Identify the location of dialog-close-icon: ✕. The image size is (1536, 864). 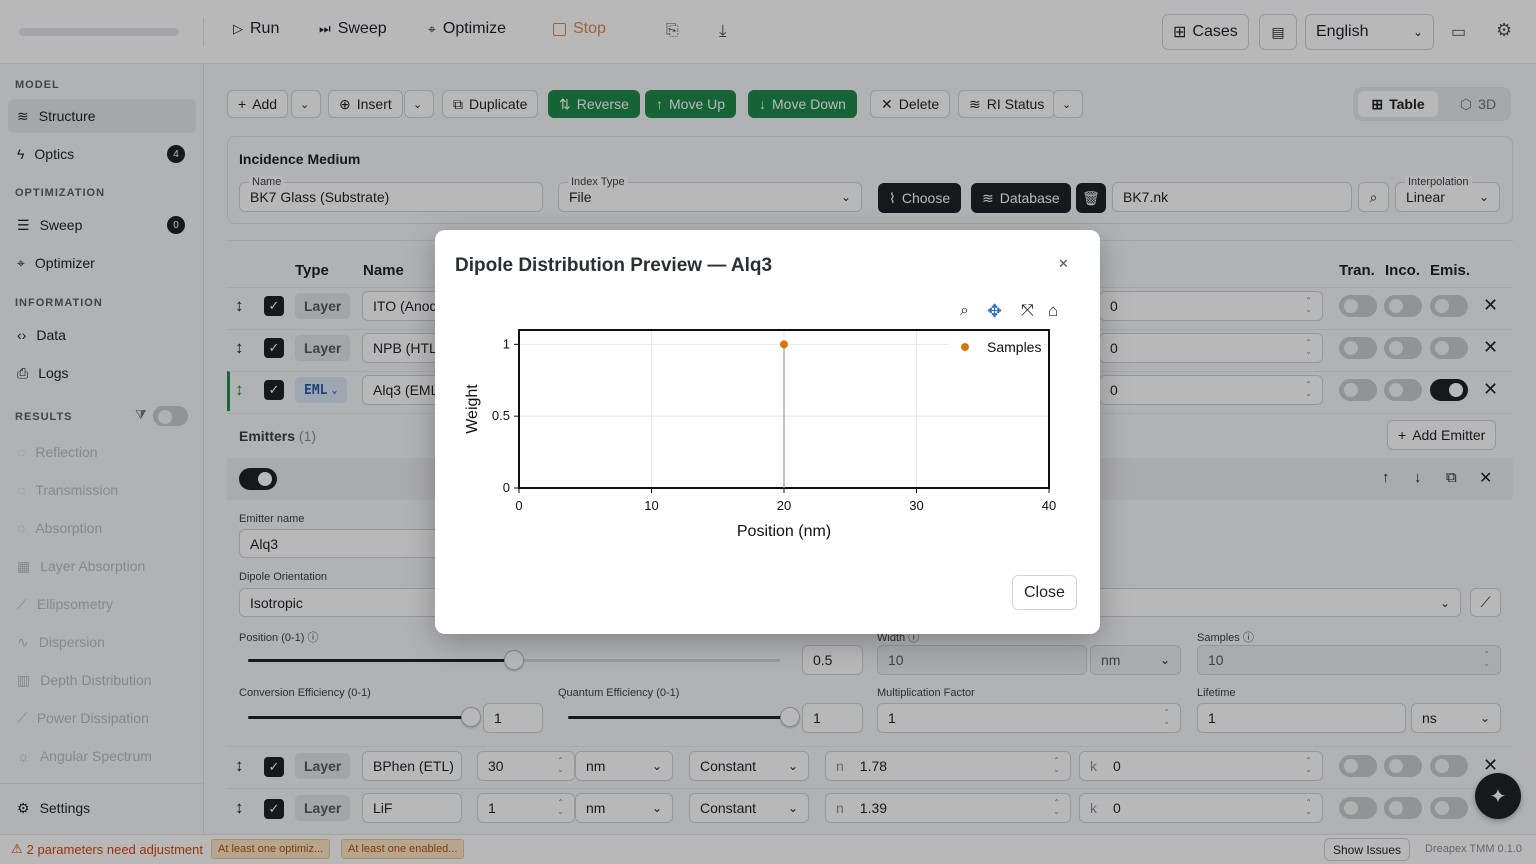
(1063, 264).